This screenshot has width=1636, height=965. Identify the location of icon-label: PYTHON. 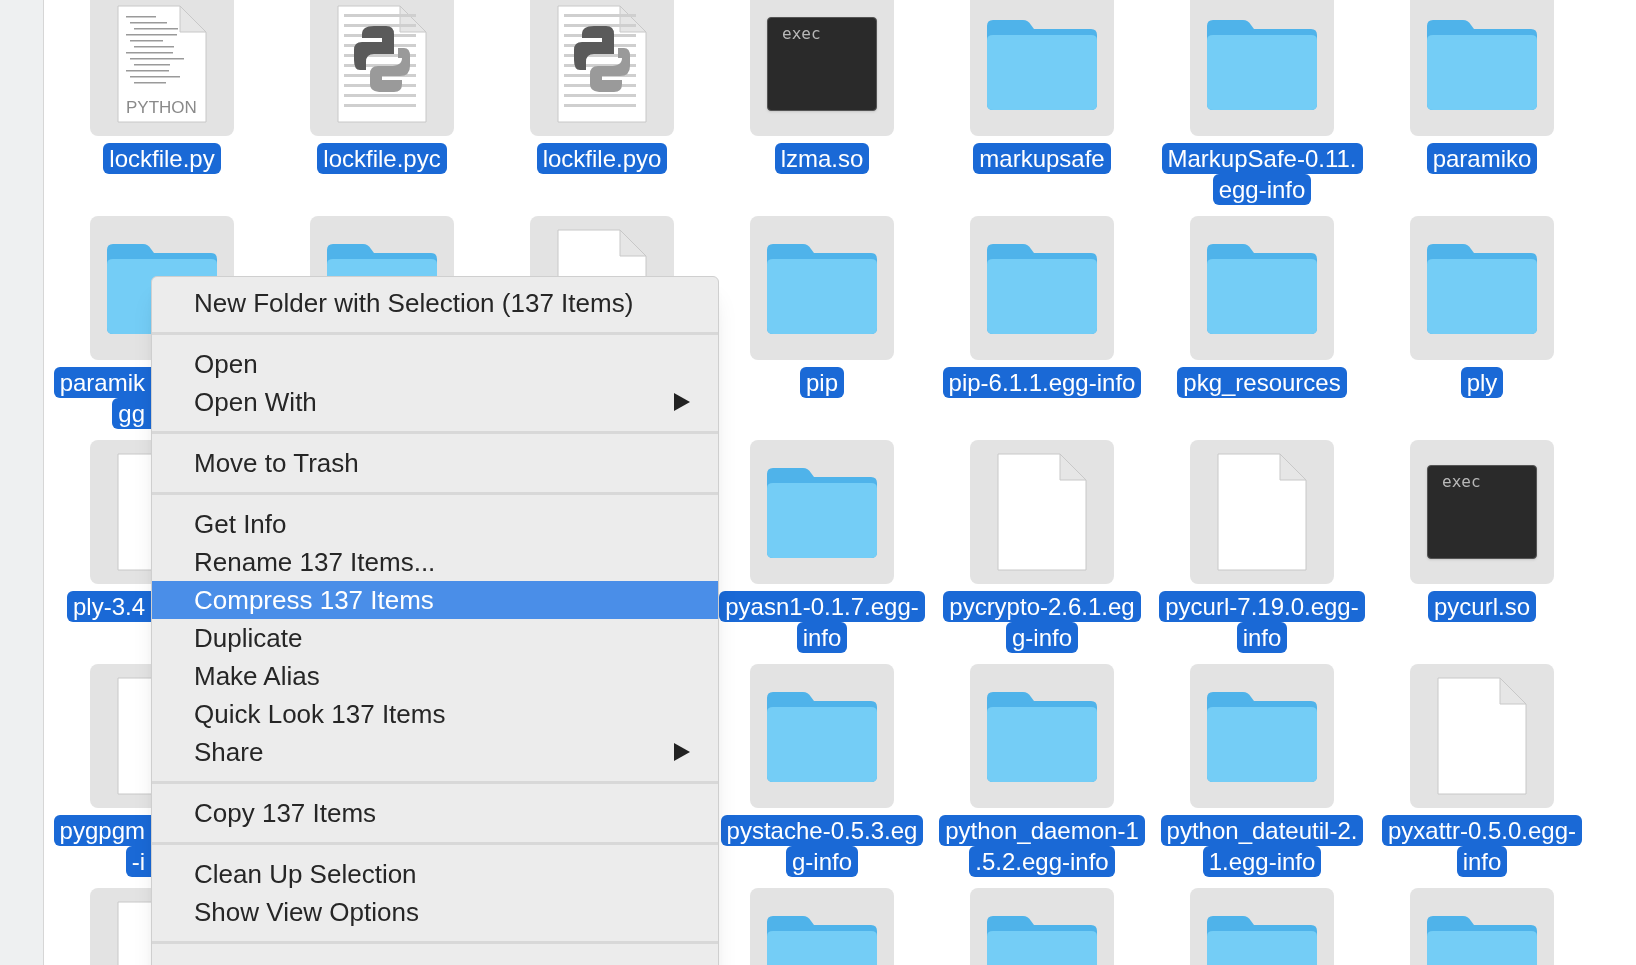
(161, 107).